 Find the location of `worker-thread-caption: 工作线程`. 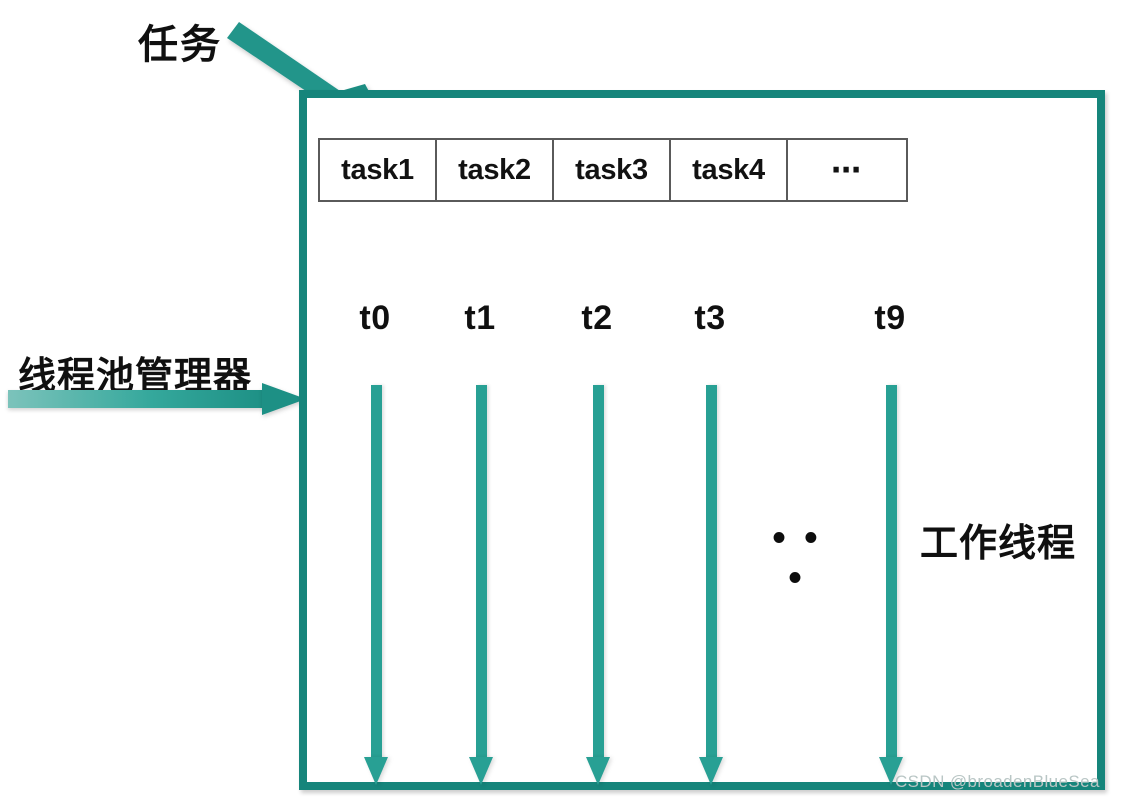

worker-thread-caption: 工作线程 is located at coordinates (998, 544).